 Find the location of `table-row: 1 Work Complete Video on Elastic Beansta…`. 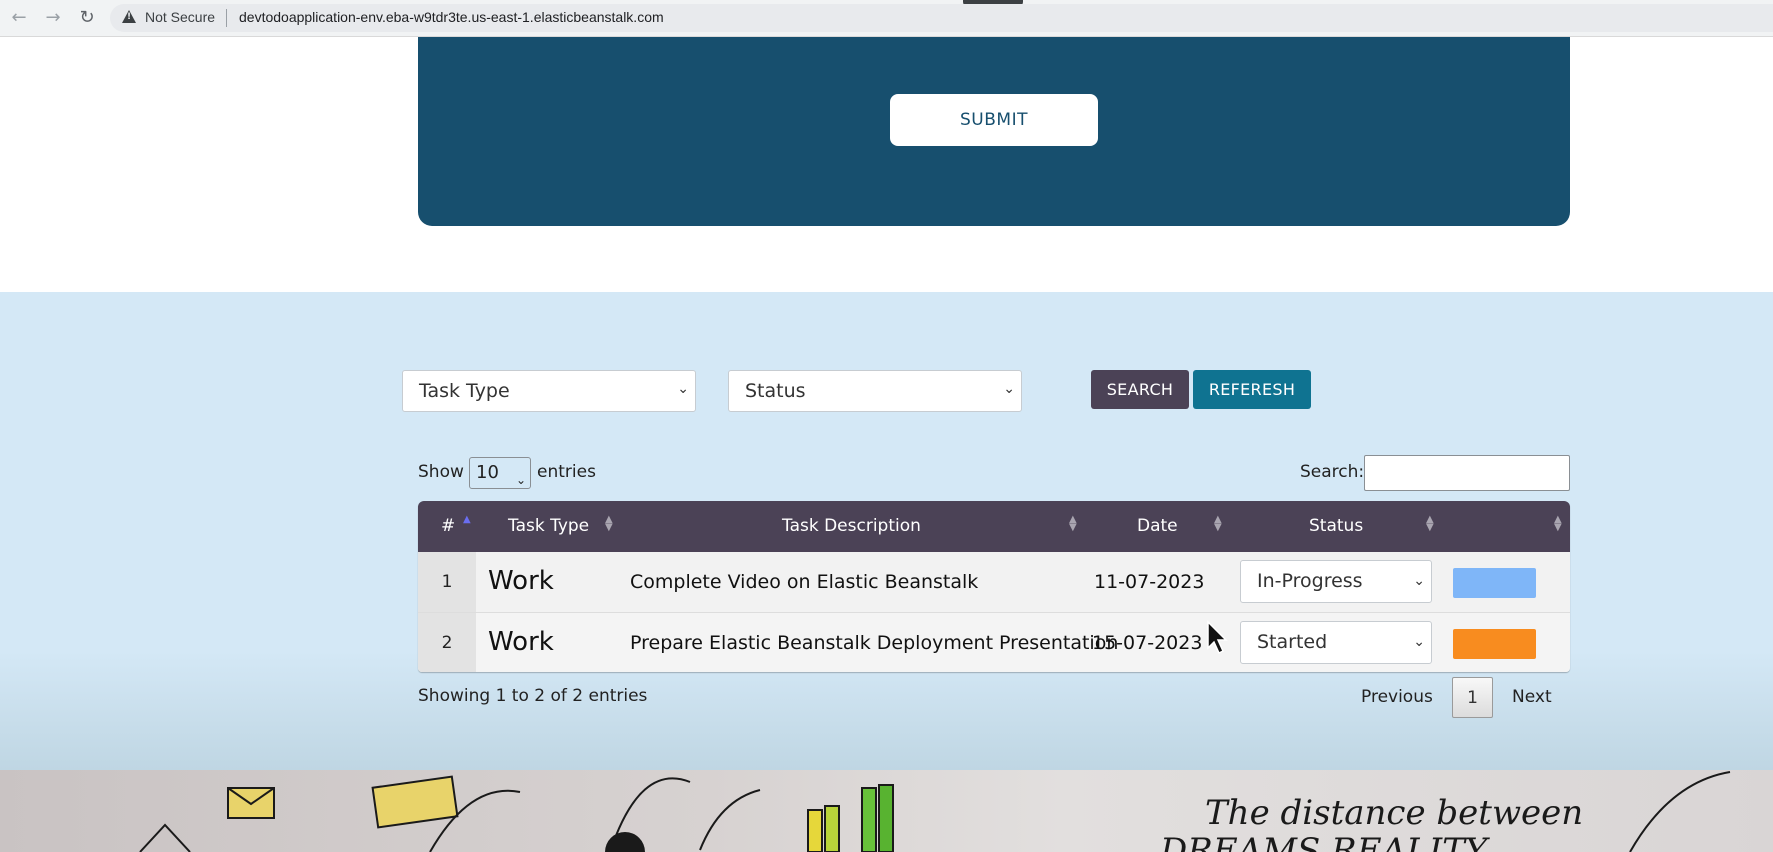

table-row: 1 Work Complete Video on Elastic Beansta… is located at coordinates (994, 582).